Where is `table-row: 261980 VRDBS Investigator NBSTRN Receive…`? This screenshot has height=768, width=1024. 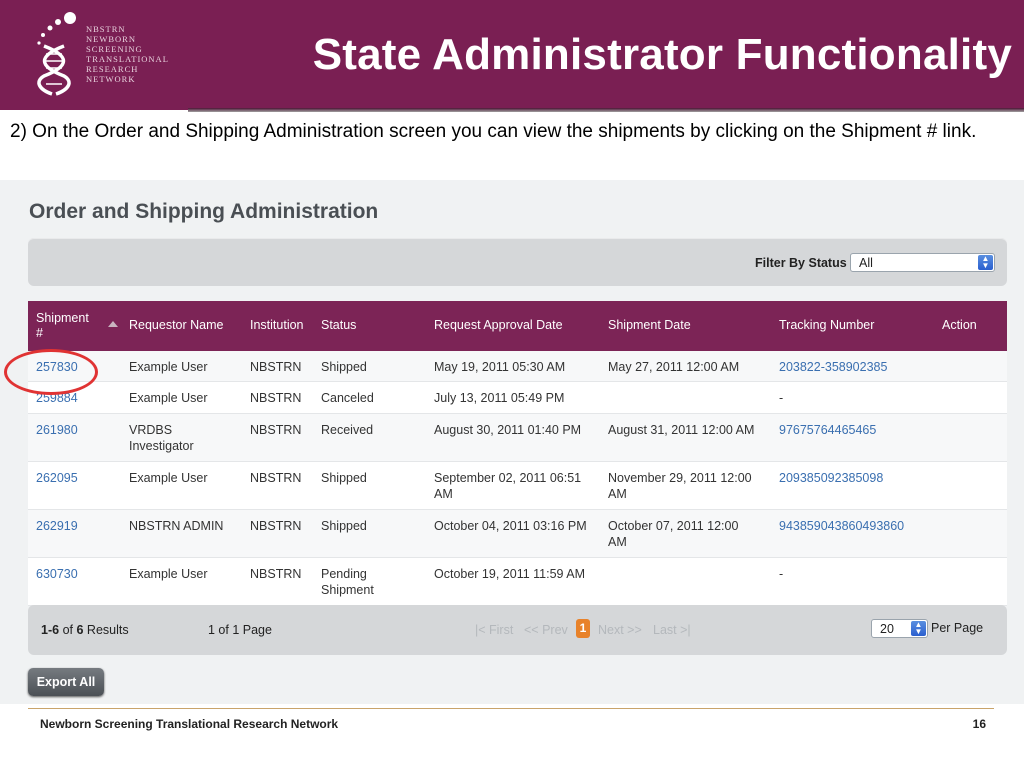 table-row: 261980 VRDBS Investigator NBSTRN Receive… is located at coordinates (517, 438).